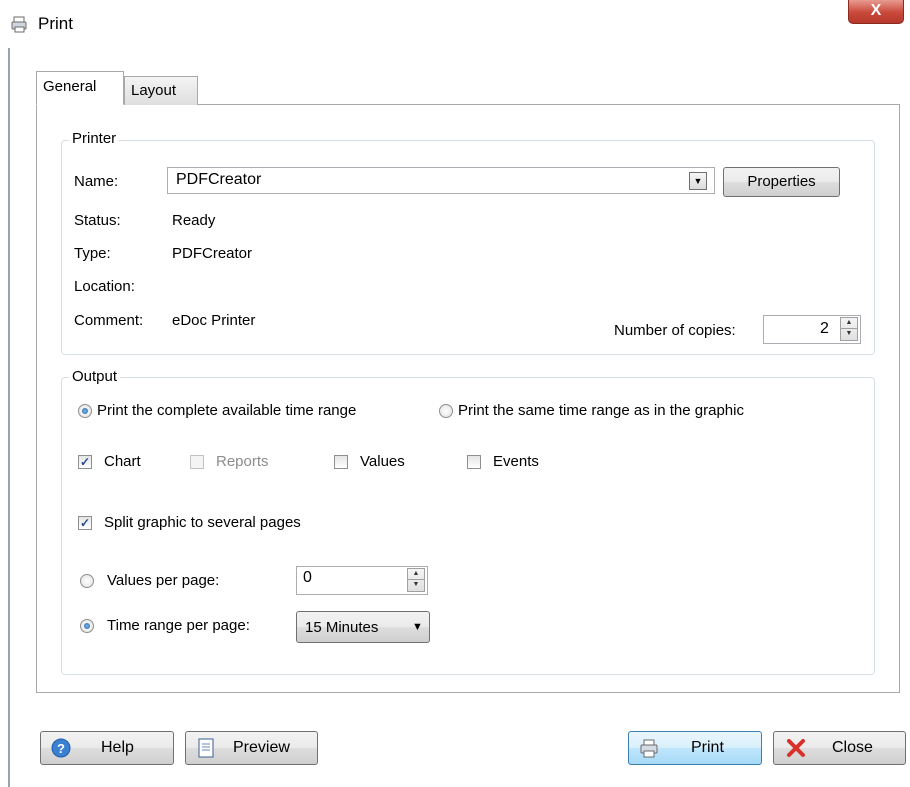 This screenshot has width=910, height=787. Describe the element at coordinates (163, 580) in the screenshot. I see `values-per-page-label: Values per page:` at that location.